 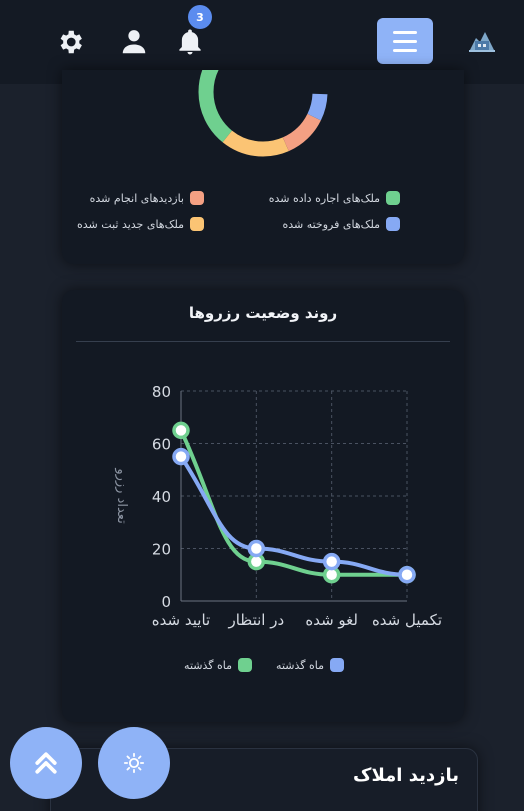 I want to click on y-tick-label: 0, so click(x=166, y=602).